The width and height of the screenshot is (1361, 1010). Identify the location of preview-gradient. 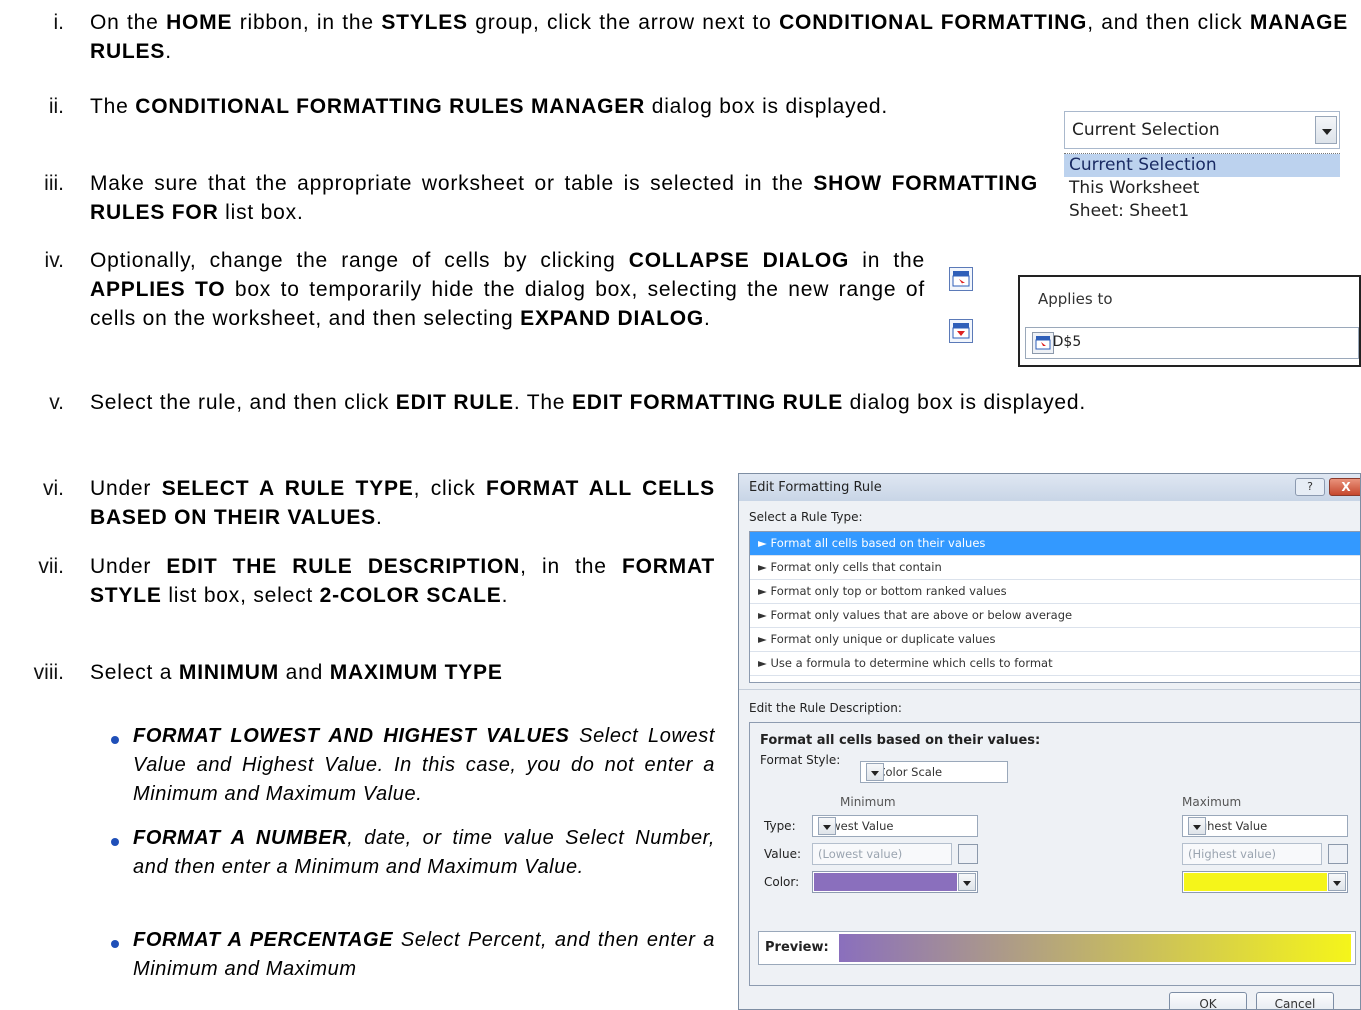
(1095, 948).